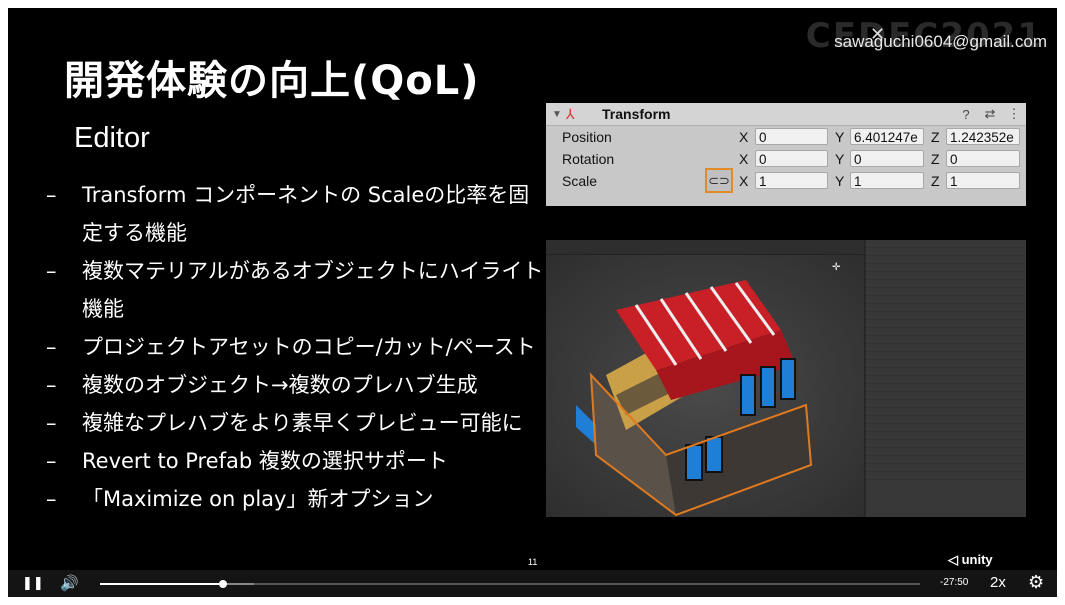  I want to click on bullet-text: 複数マテリアルがあるオブジェクトにハイライト機能, so click(313, 290).